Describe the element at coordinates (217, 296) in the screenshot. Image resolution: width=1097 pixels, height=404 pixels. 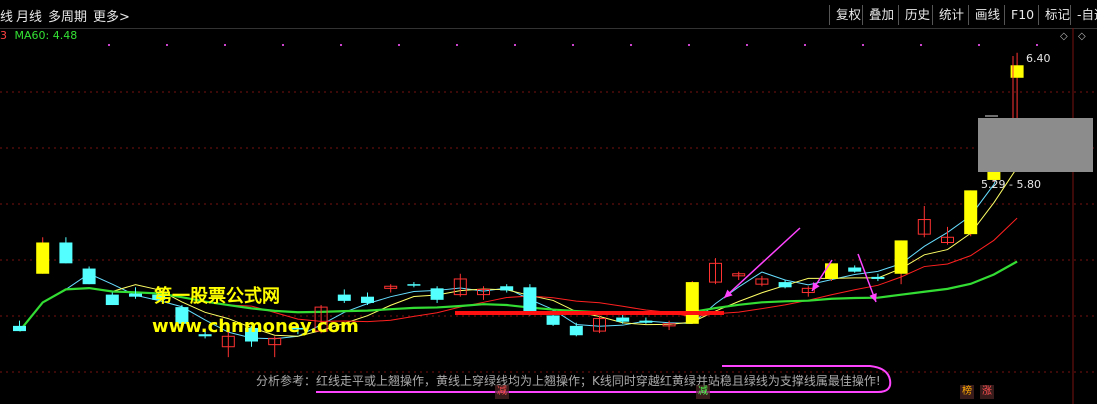
I see `watermark-title: 第一股票公式网` at that location.